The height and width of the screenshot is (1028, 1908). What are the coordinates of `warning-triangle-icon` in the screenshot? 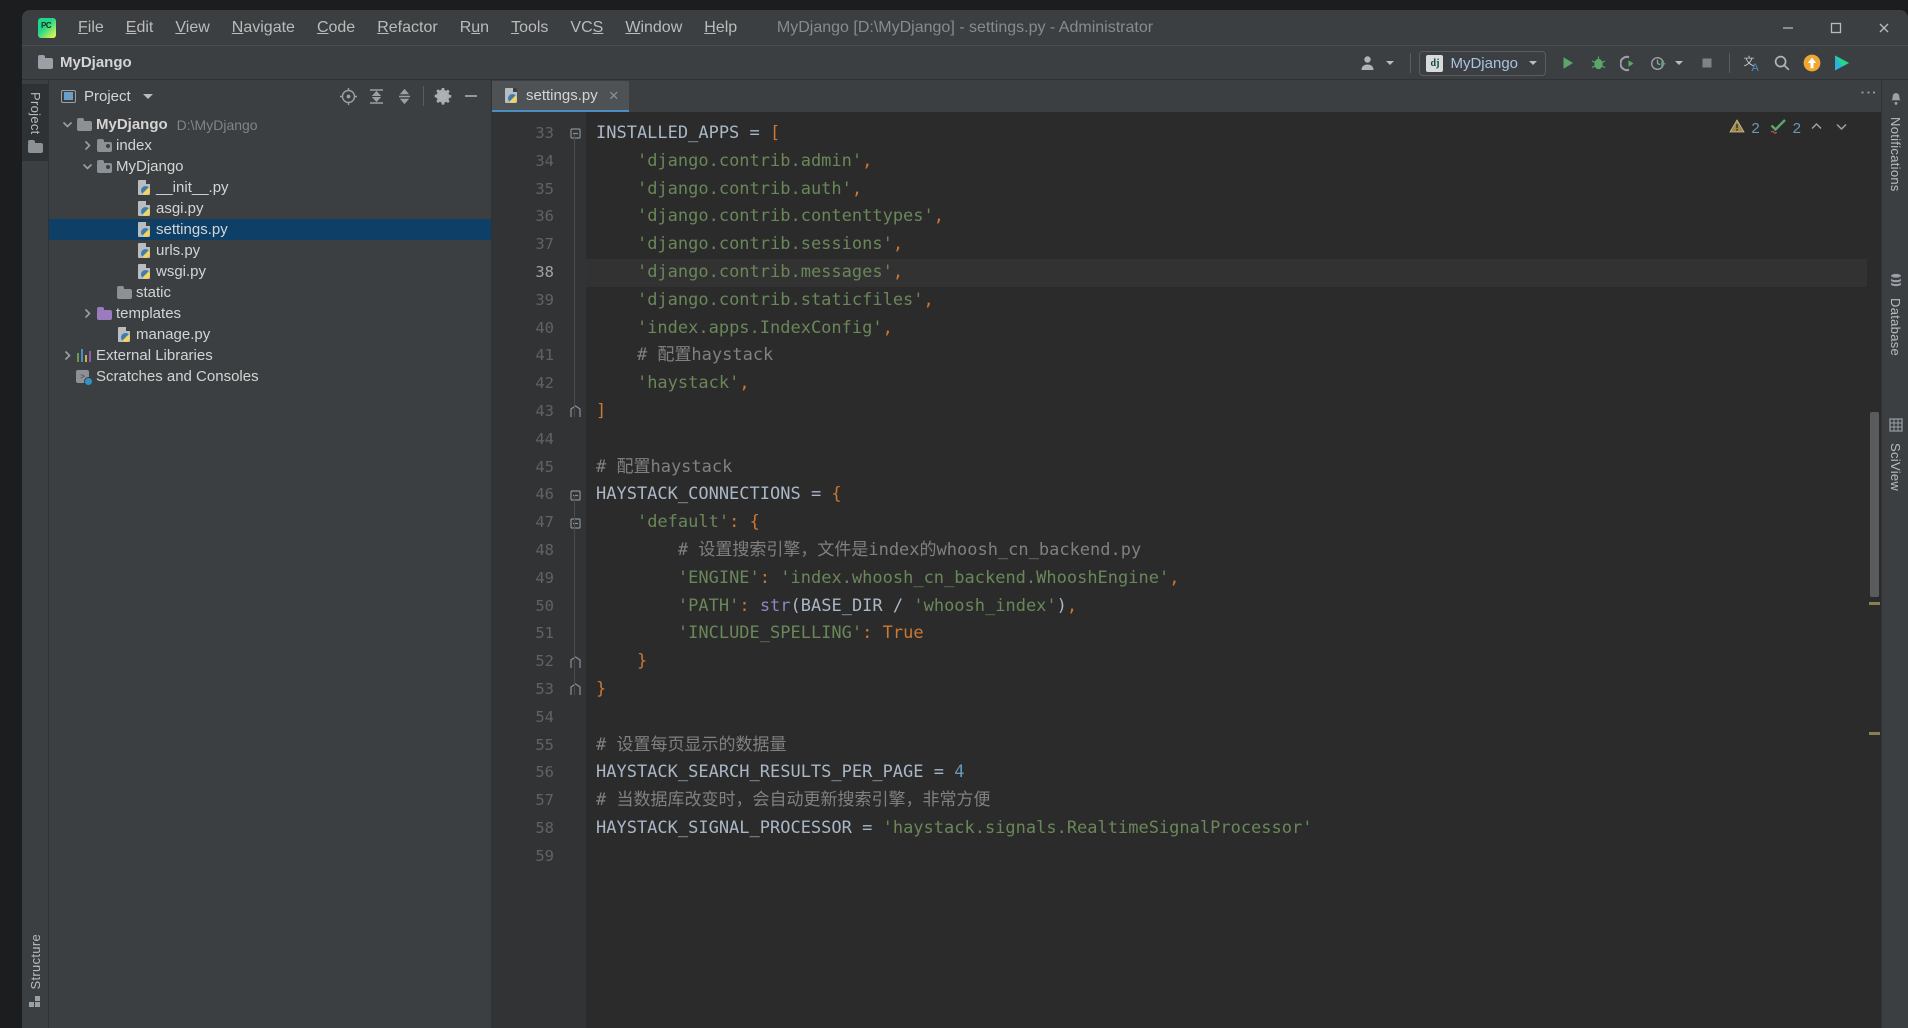 It's located at (1737, 128).